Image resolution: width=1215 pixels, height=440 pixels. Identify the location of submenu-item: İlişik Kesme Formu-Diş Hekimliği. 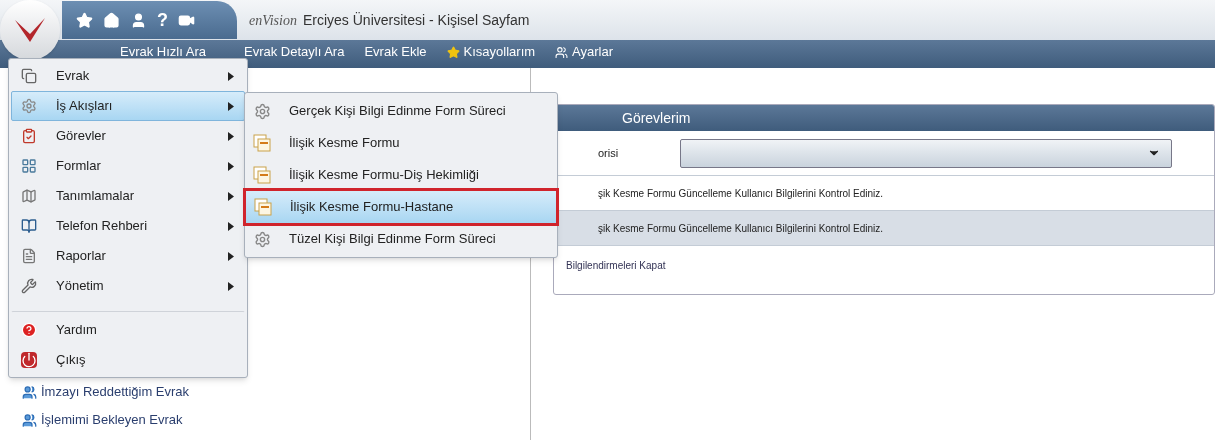
(401, 175).